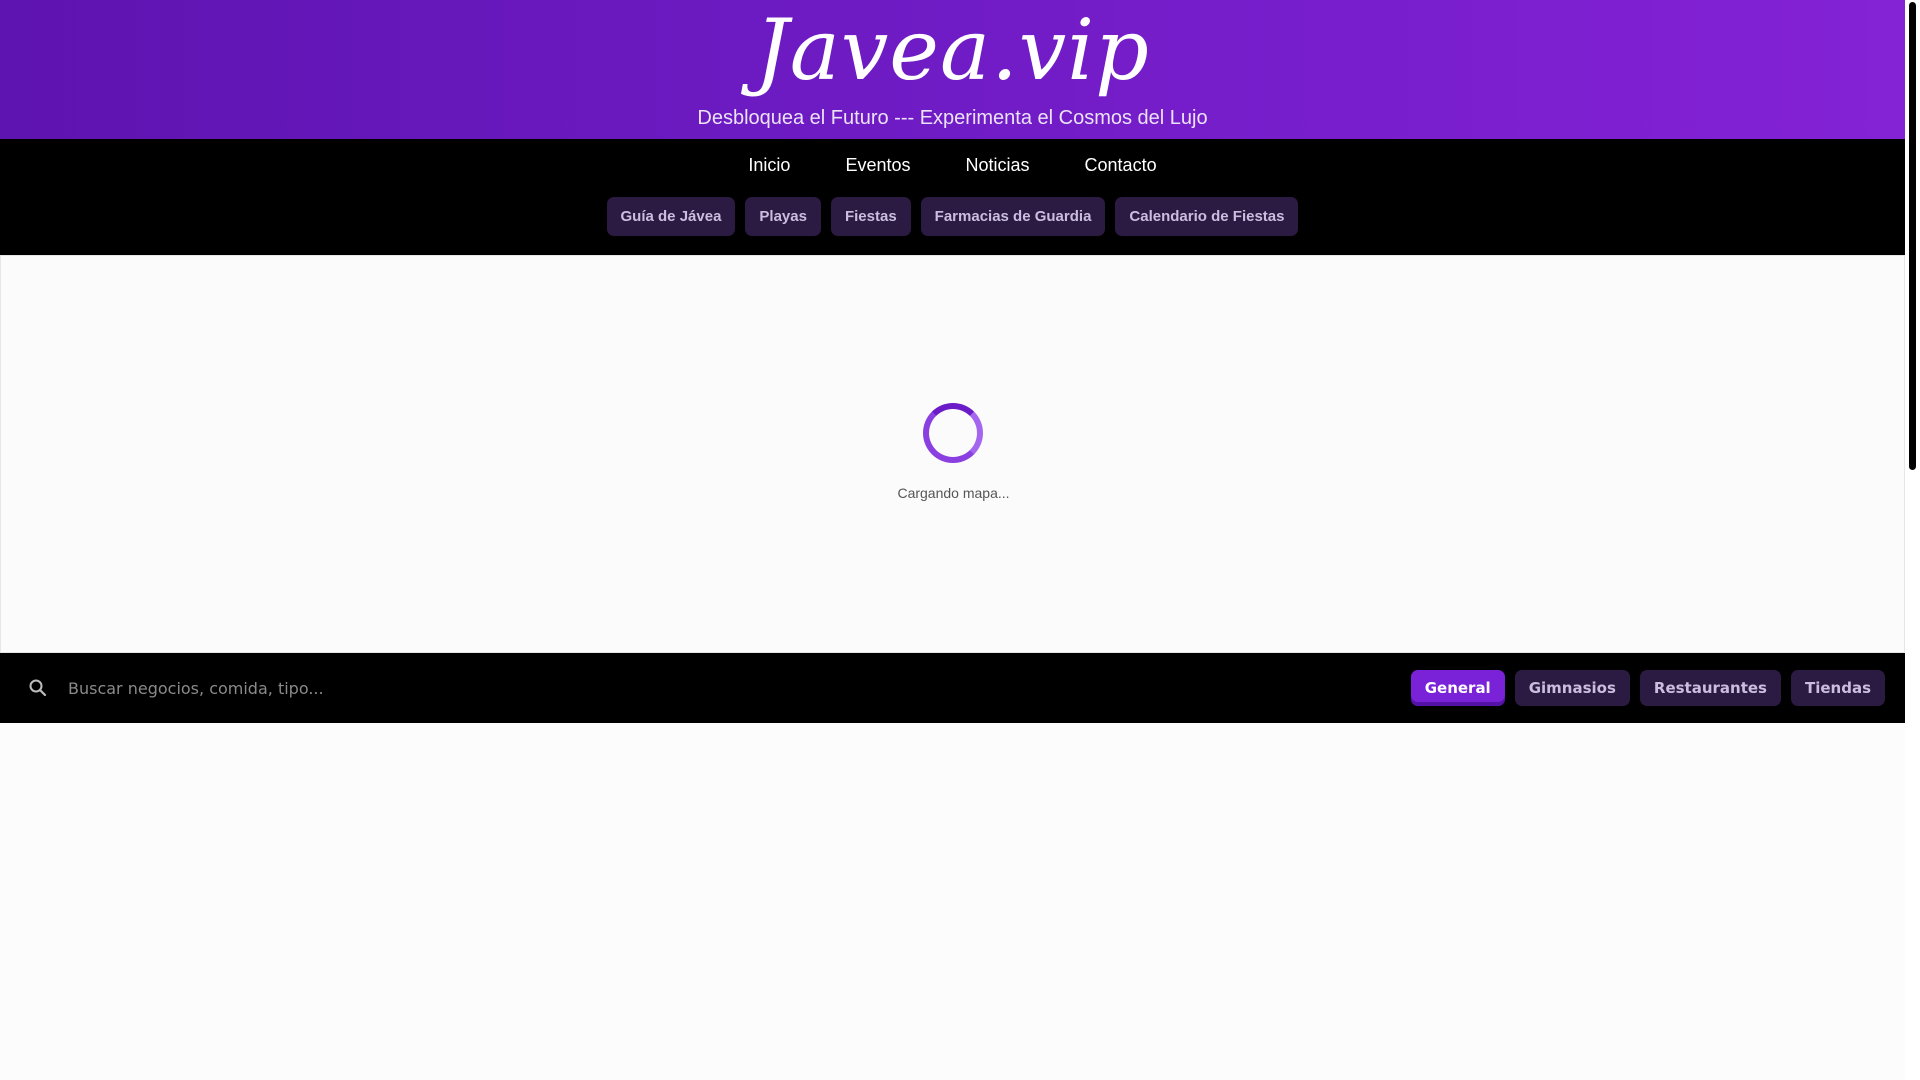  I want to click on nav-link-noticias: Noticias, so click(998, 165).